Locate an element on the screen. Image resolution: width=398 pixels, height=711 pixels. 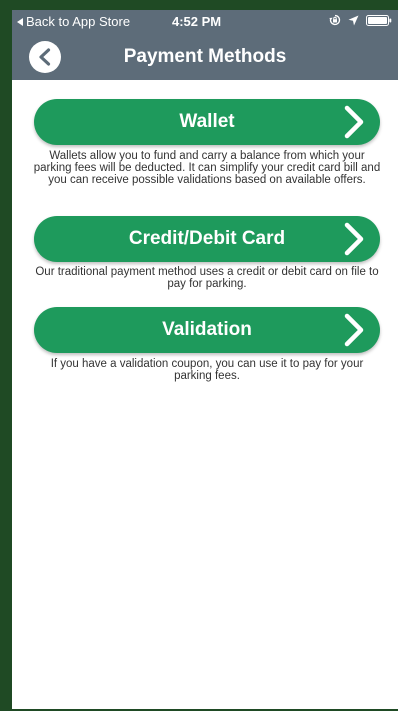
back-triangle-icon is located at coordinates (20, 21).